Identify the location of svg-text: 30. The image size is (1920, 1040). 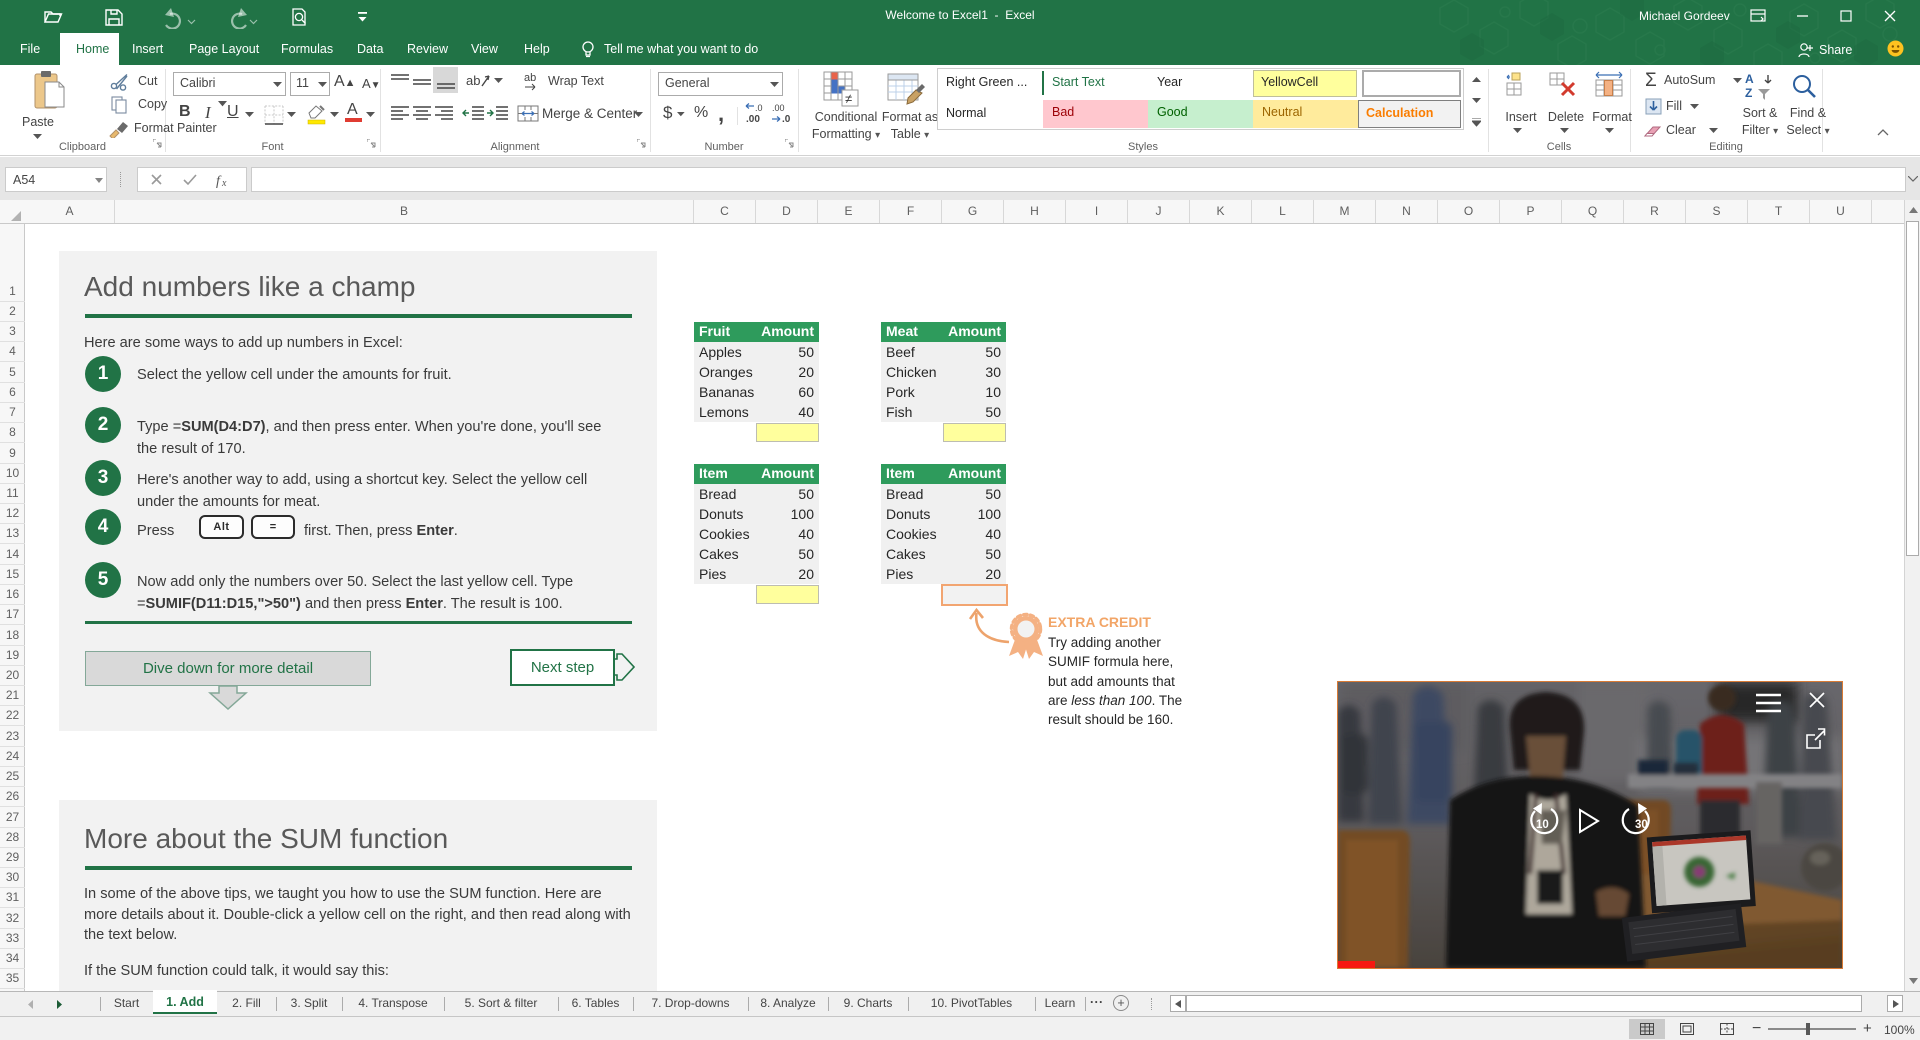
(1641, 825).